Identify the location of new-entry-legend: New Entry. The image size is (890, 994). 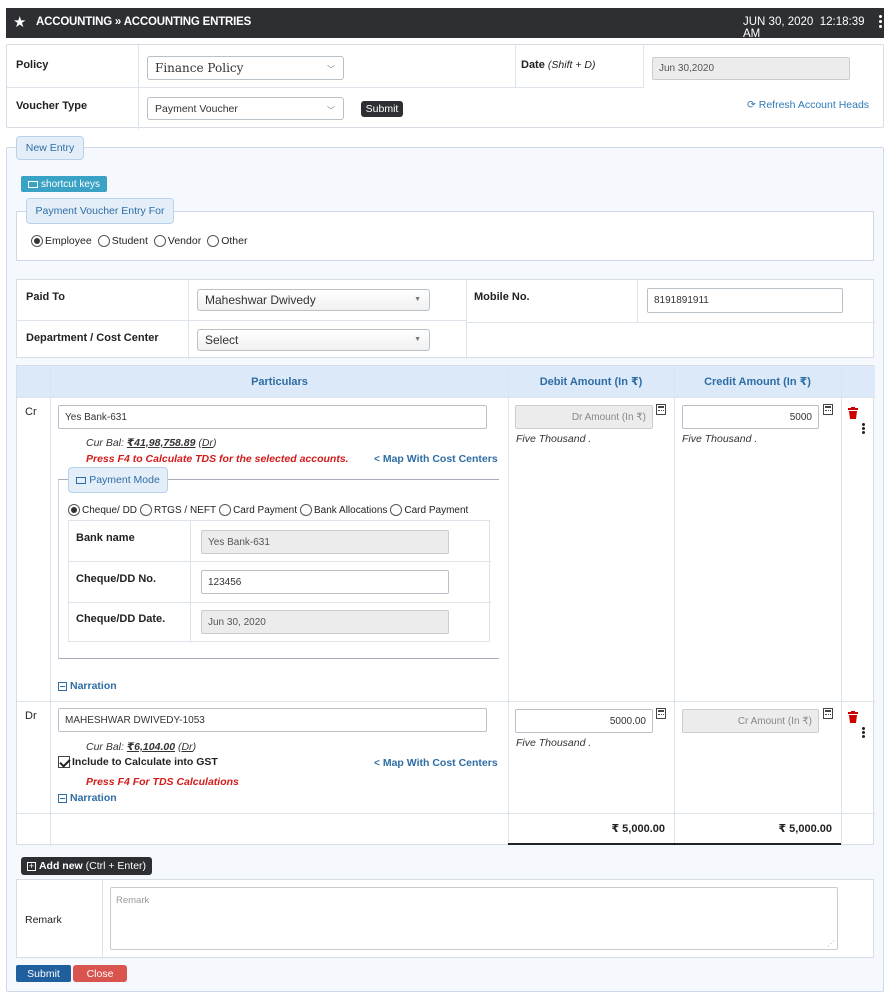
(50, 148).